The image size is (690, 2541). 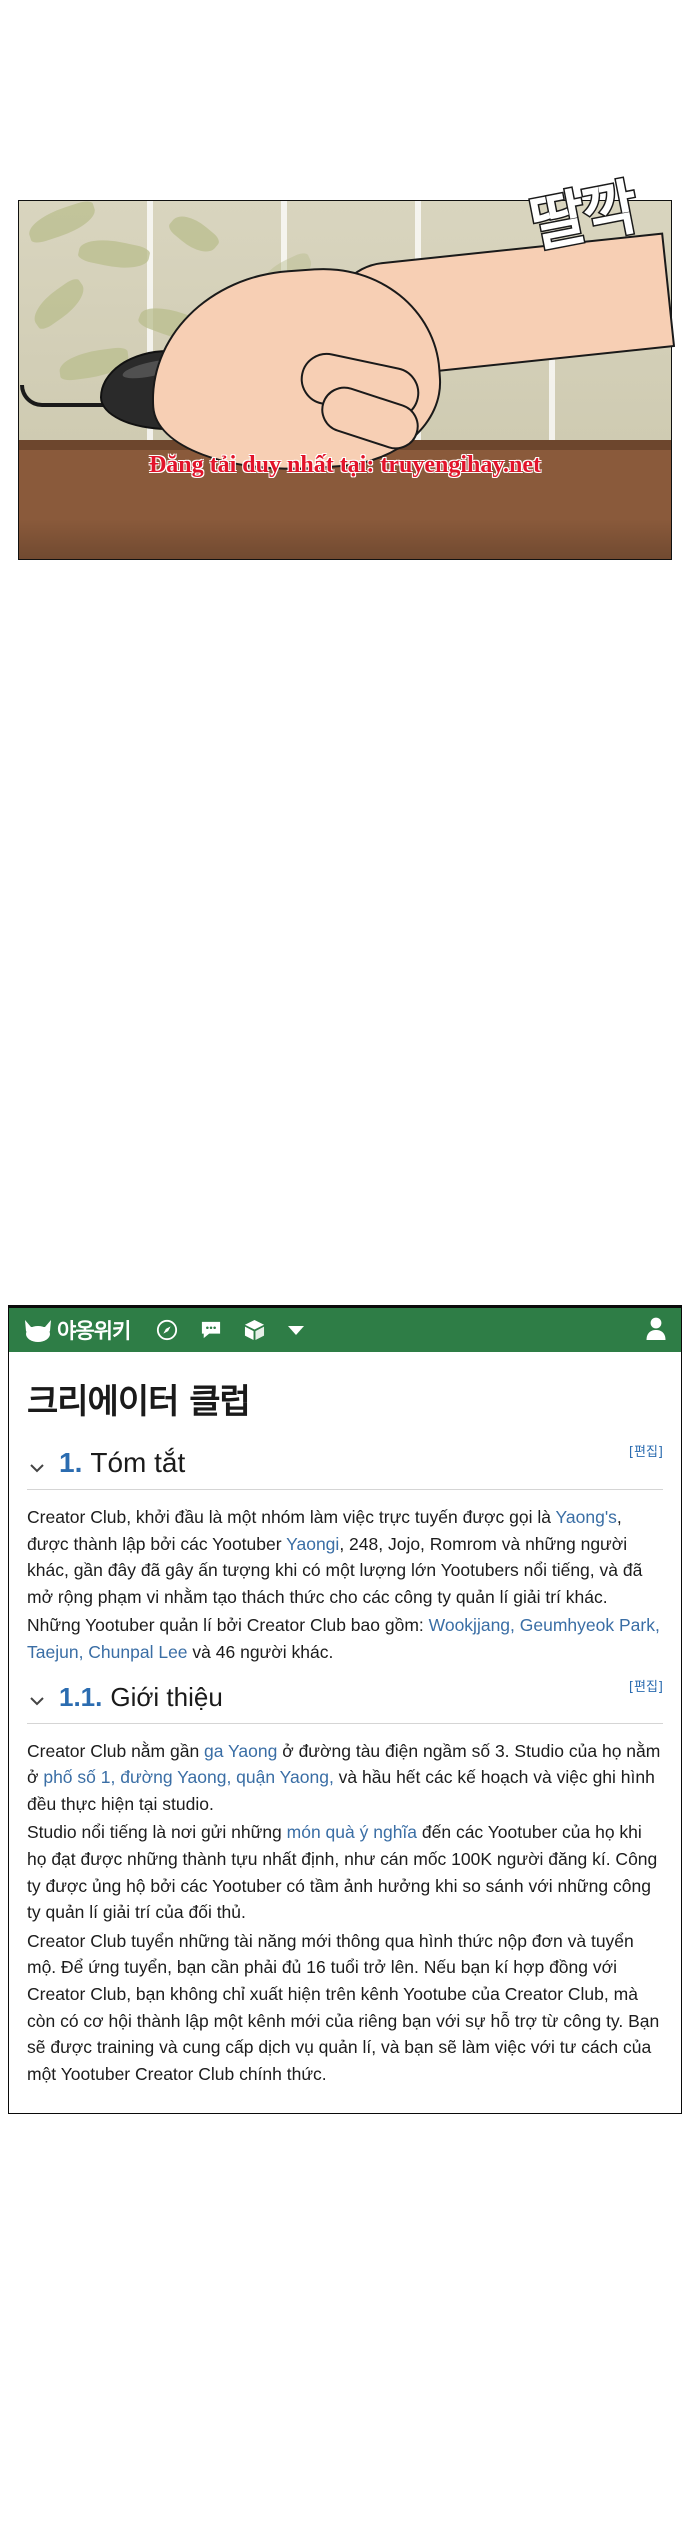 What do you see at coordinates (139, 1402) in the screenshot?
I see `page-title: 크리에이터 클럽` at bounding box center [139, 1402].